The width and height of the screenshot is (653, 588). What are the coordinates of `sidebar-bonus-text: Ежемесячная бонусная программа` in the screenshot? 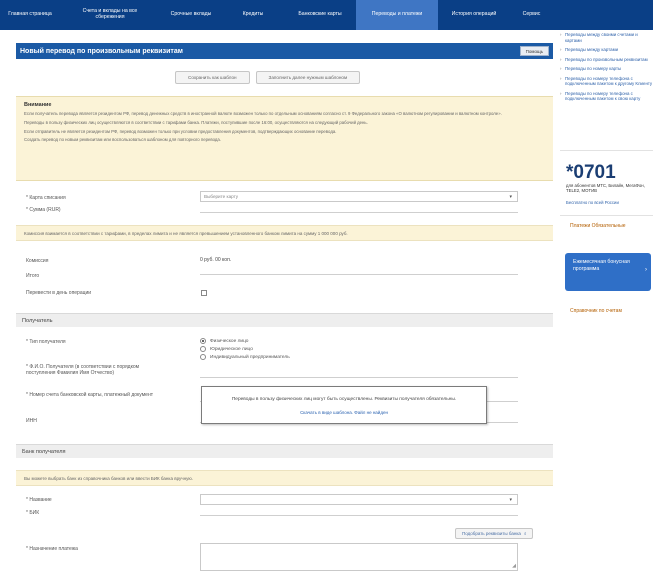 It's located at (601, 265).